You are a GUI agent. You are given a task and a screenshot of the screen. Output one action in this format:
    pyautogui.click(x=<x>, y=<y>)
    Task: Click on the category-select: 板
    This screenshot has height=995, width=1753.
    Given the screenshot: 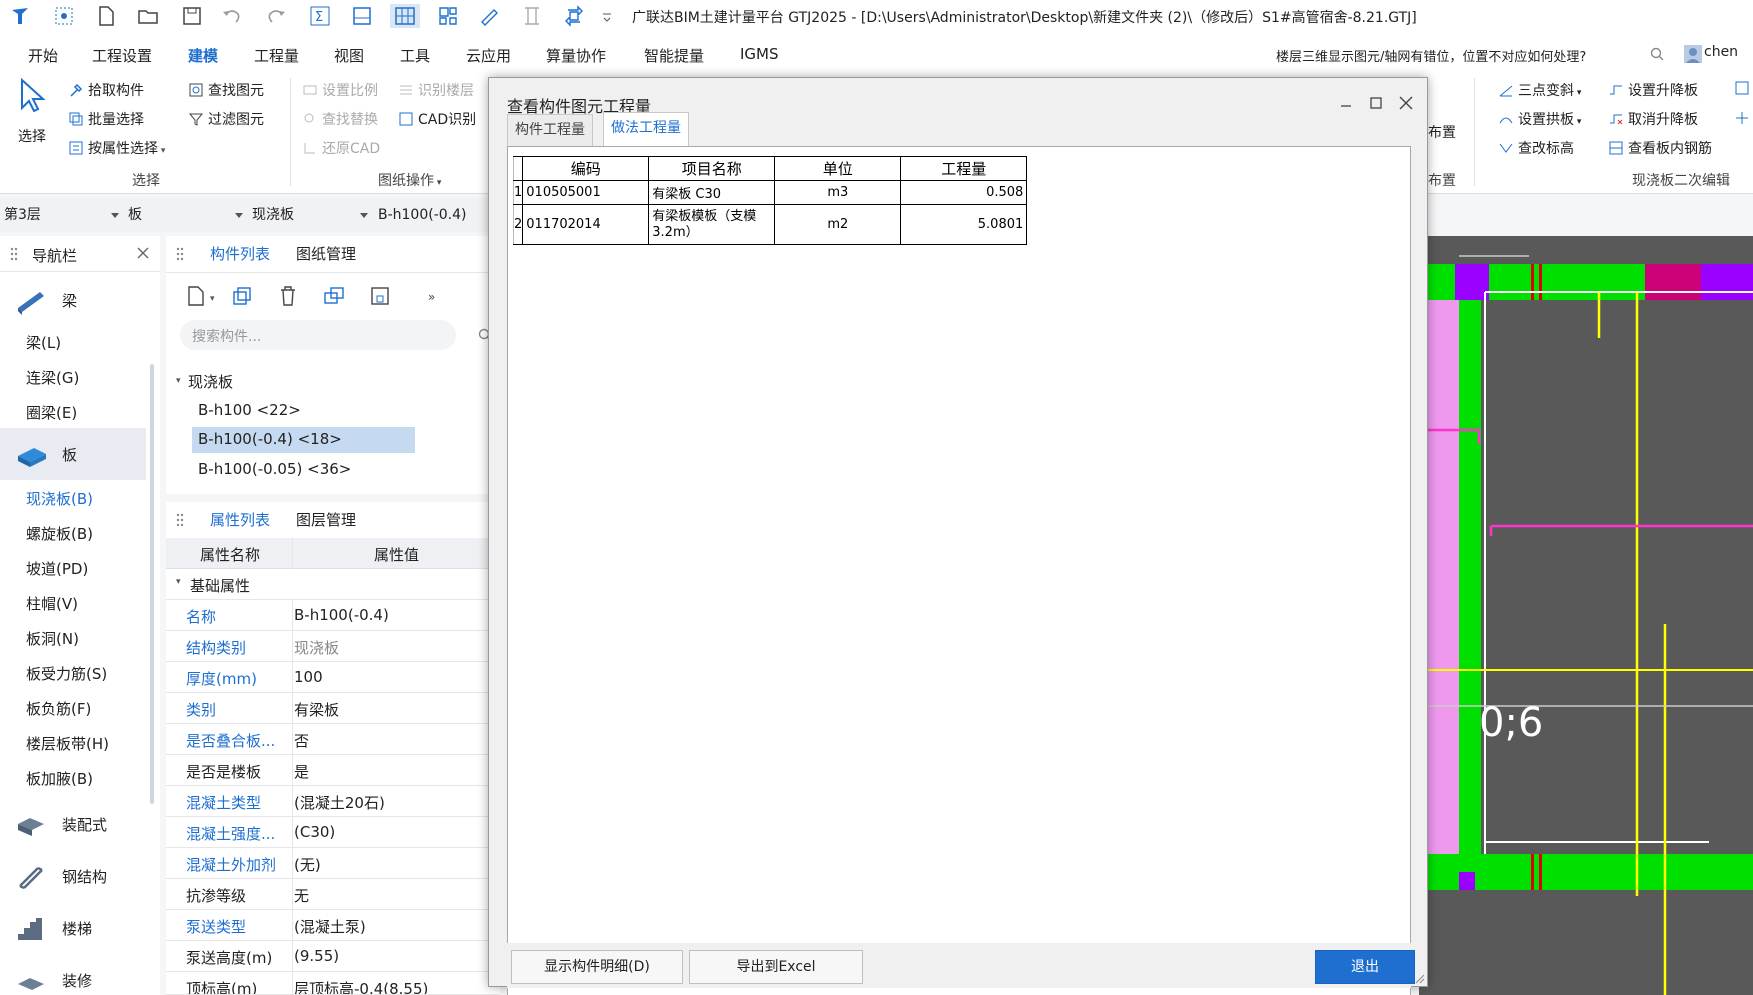 What is the action you would take?
    pyautogui.click(x=187, y=215)
    